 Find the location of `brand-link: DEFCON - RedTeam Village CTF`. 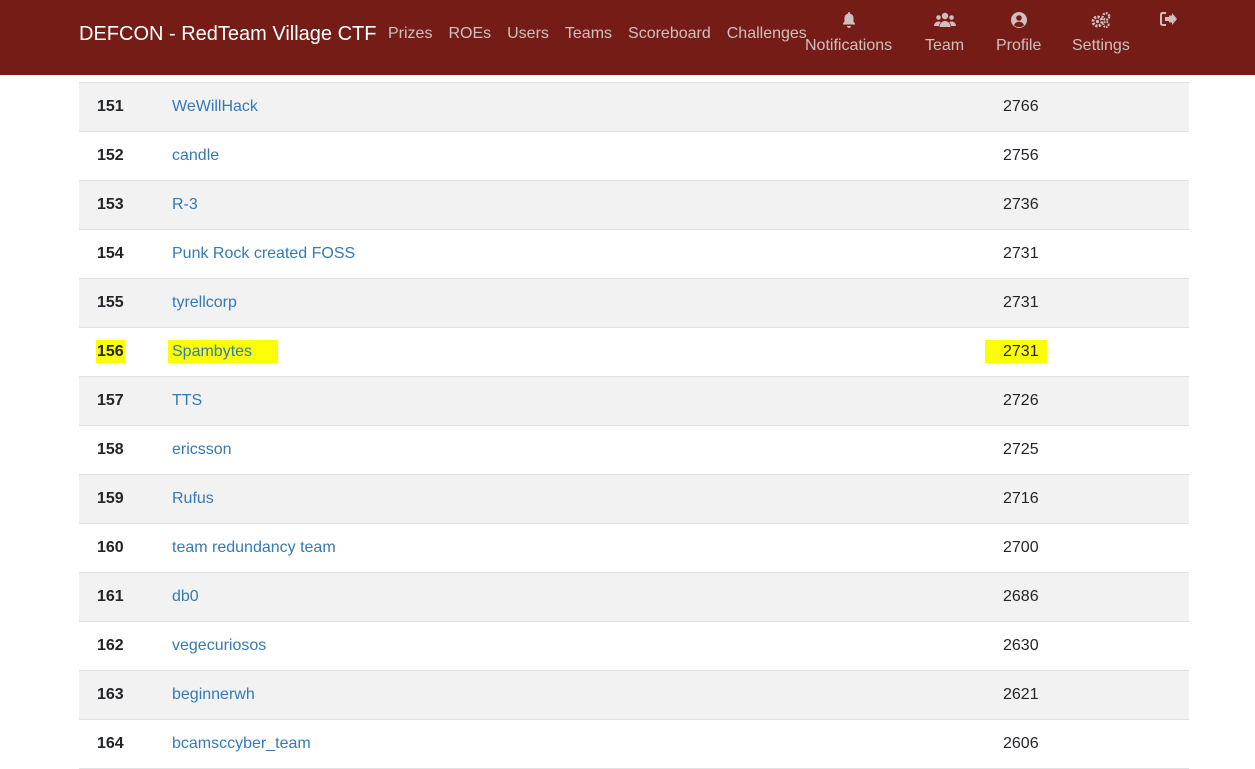

brand-link: DEFCON - RedTeam Village CTF is located at coordinates (227, 34).